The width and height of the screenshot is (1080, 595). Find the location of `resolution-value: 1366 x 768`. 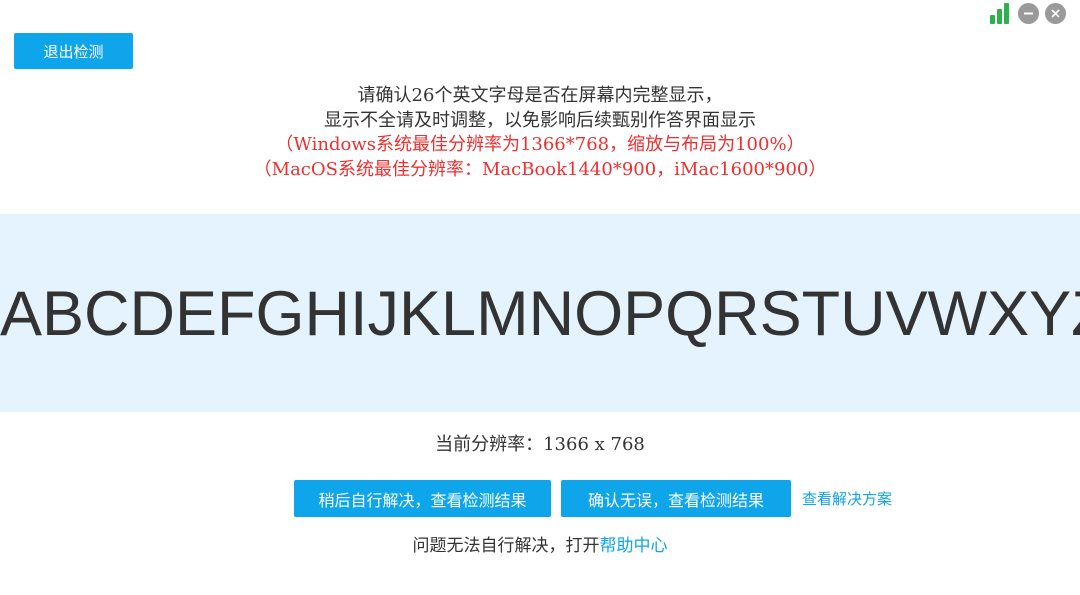

resolution-value: 1366 x 768 is located at coordinates (594, 444).